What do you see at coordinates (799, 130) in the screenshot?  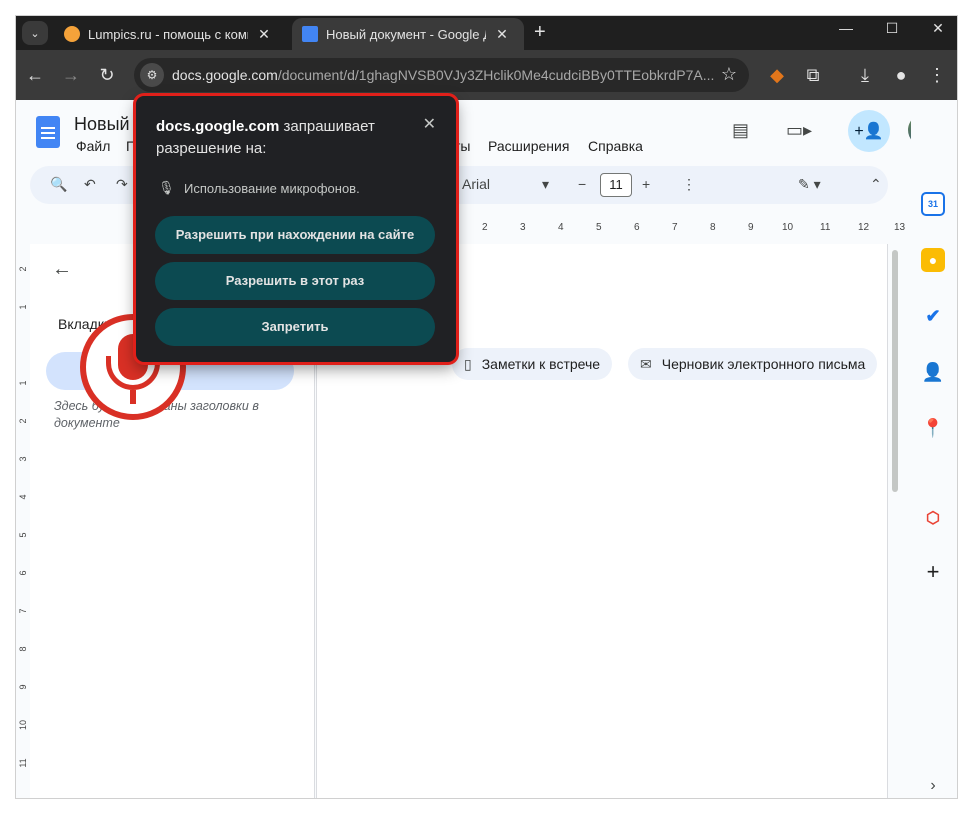 I see `meet-video-icon: ▭▸` at bounding box center [799, 130].